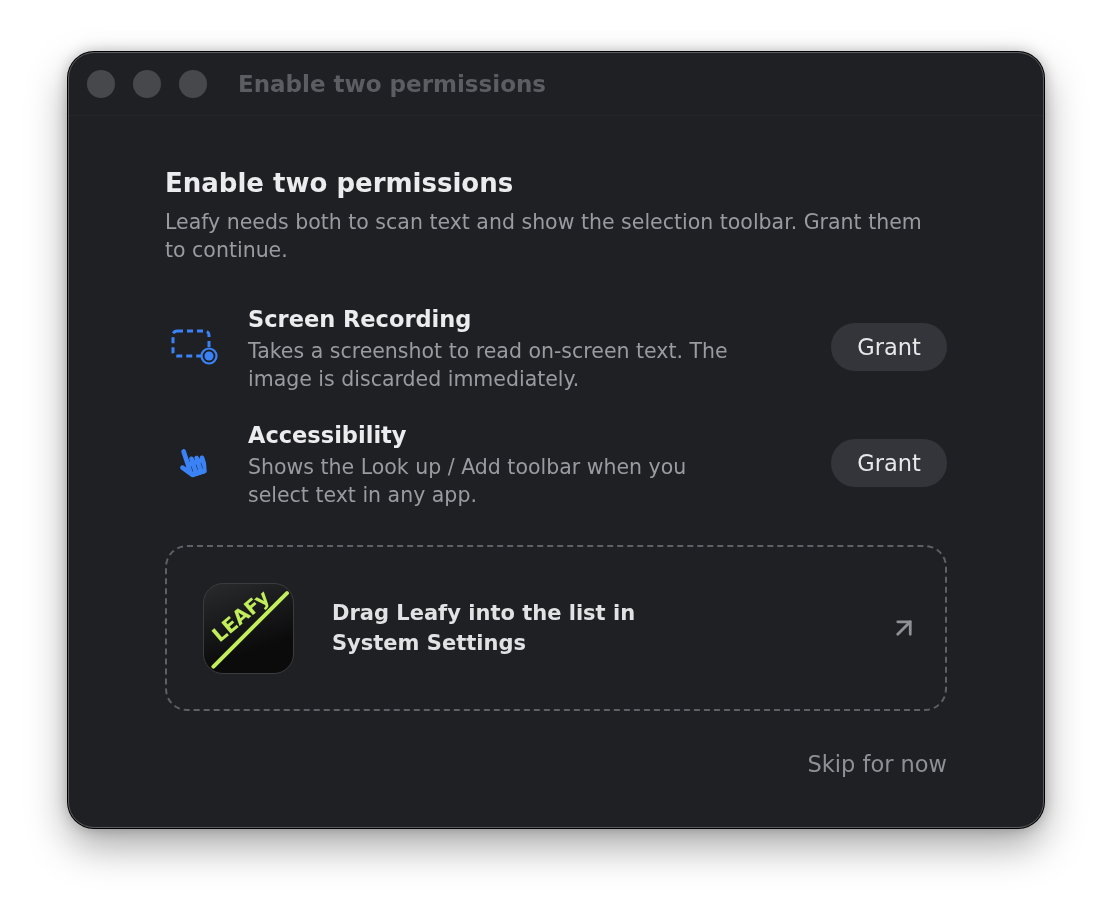 The height and width of the screenshot is (912, 1112). I want to click on zoom-window-button, so click(193, 84).